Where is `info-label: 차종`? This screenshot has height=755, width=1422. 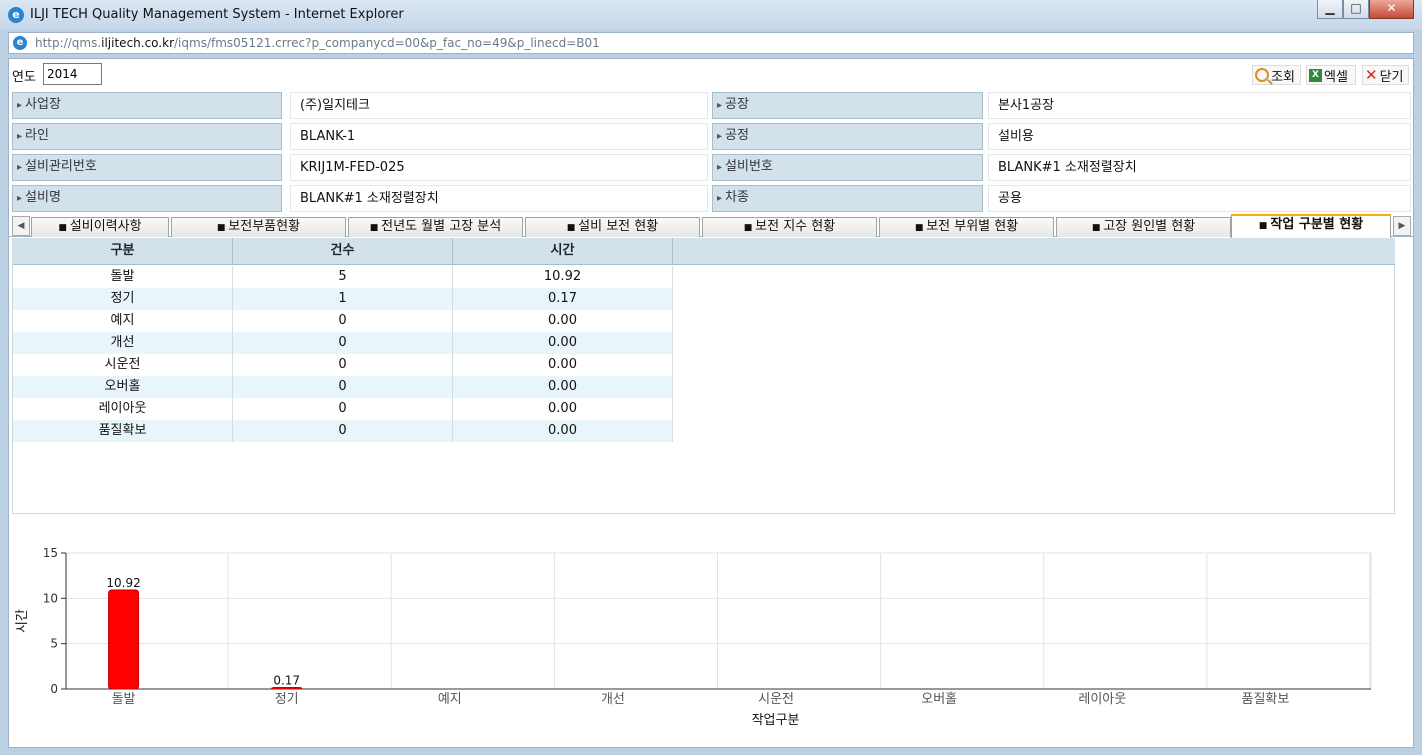 info-label: 차종 is located at coordinates (847, 198).